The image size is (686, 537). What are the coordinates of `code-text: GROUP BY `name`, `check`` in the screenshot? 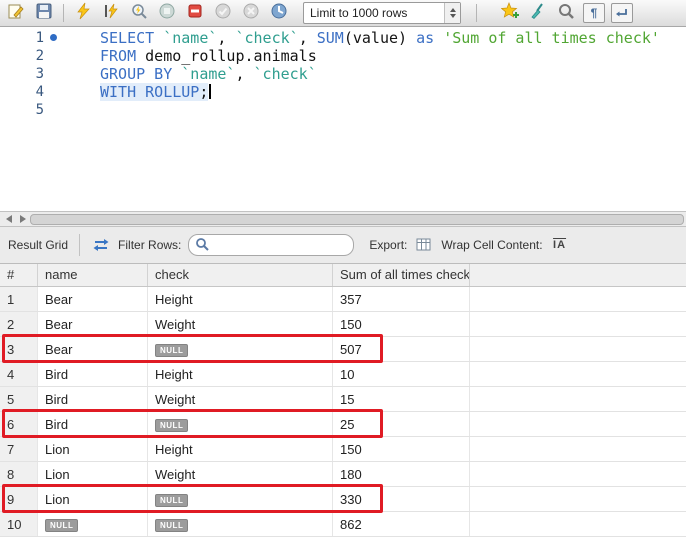 It's located at (189, 74).